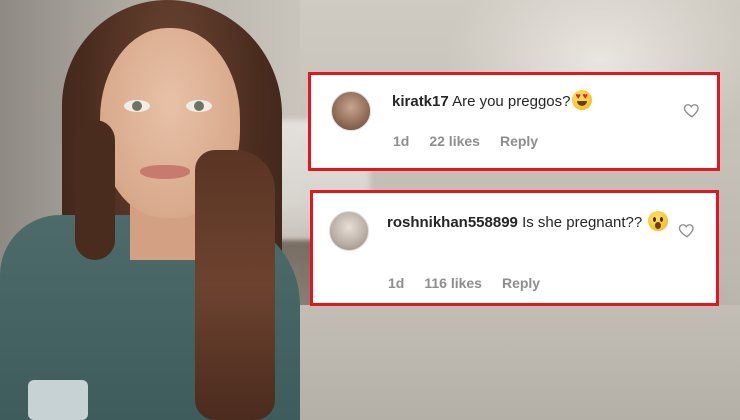 This screenshot has width=740, height=420. I want to click on person-hair-front, so click(235, 285).